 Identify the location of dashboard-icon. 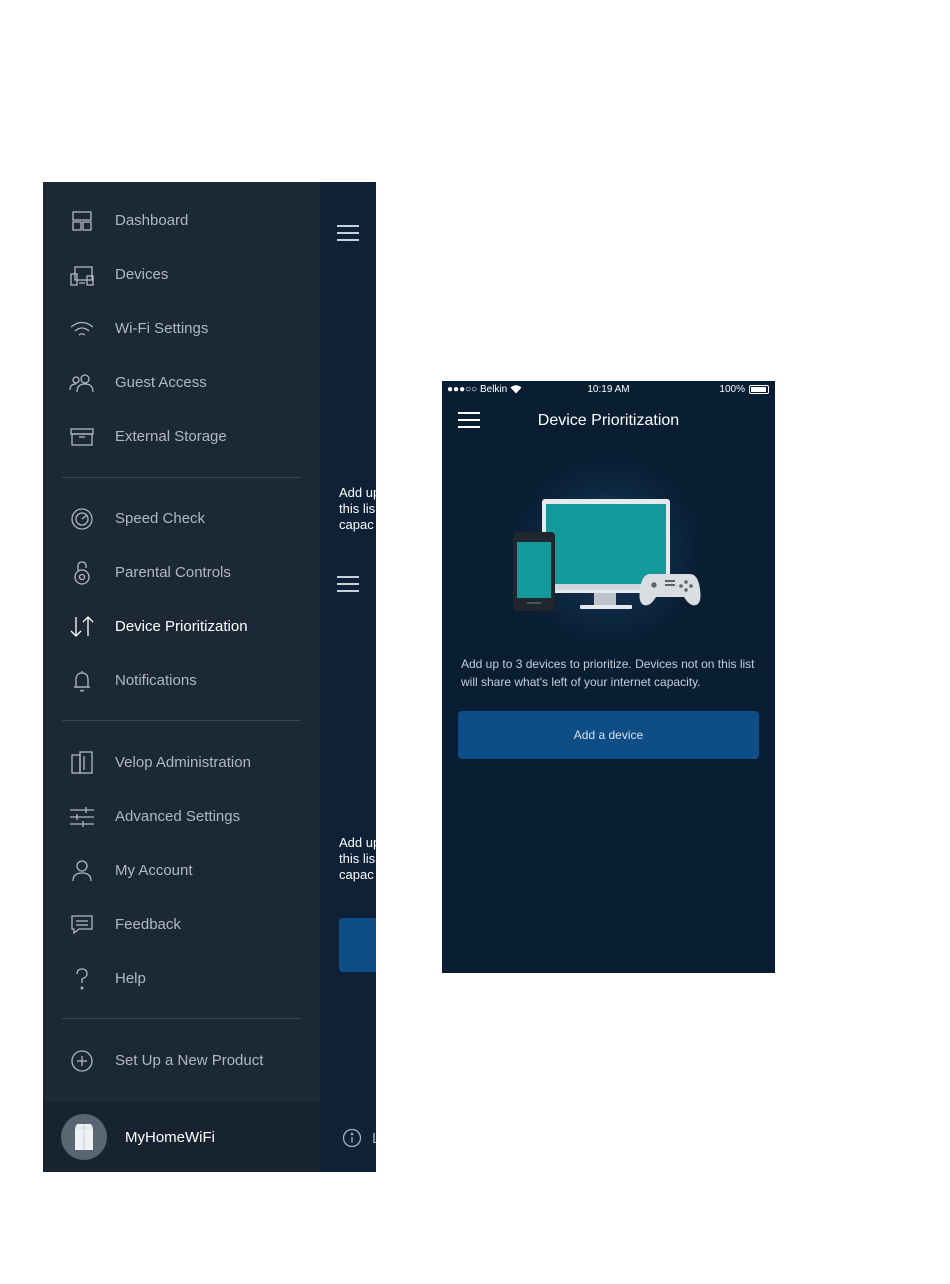
(82, 221).